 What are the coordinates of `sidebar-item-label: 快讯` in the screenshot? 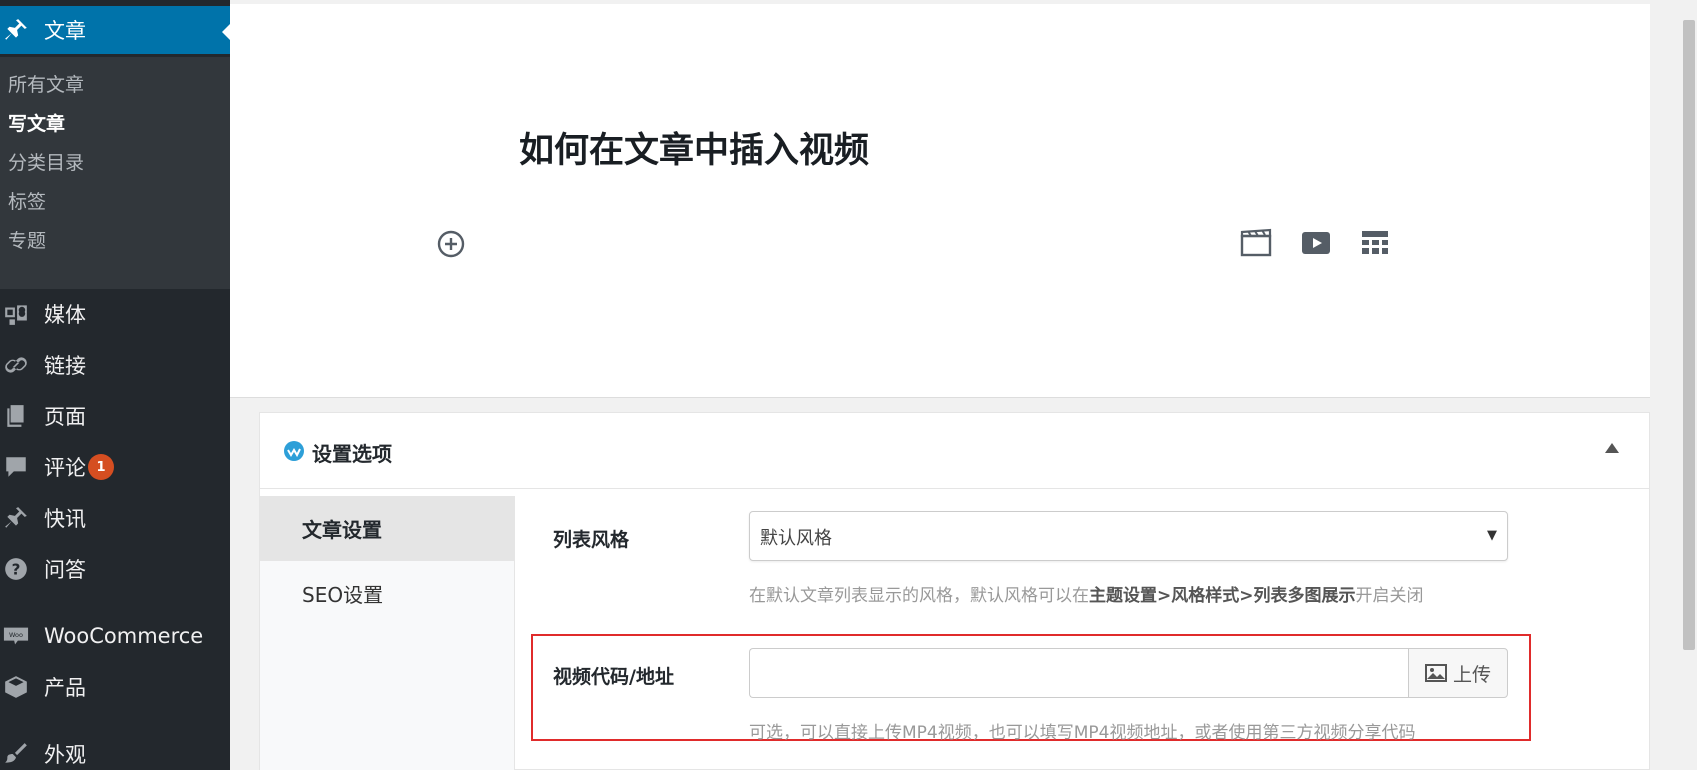 It's located at (65, 519).